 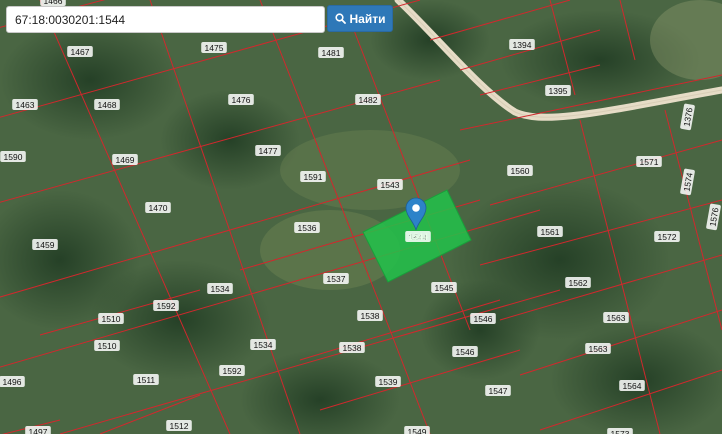 I want to click on svg-text: 1476, so click(x=241, y=100).